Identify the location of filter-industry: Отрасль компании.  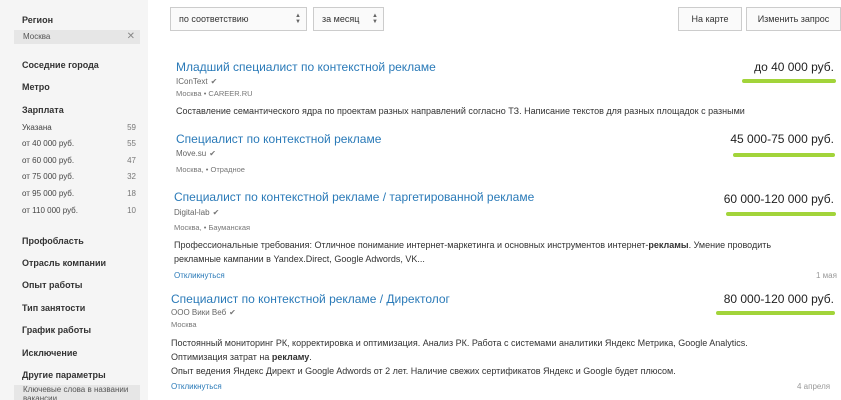
(64, 263).